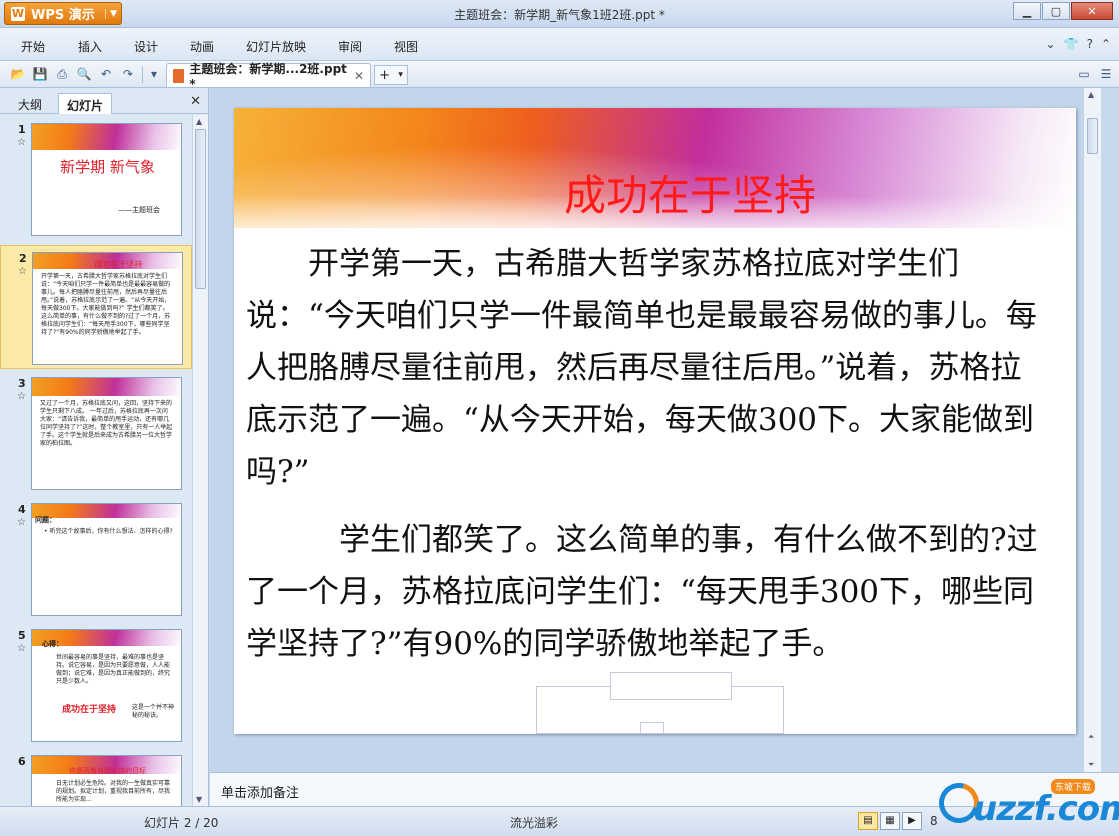  Describe the element at coordinates (107, 771) in the screenshot. I see `thumbnail-title: 你是否有自我坚持的目标` at that location.